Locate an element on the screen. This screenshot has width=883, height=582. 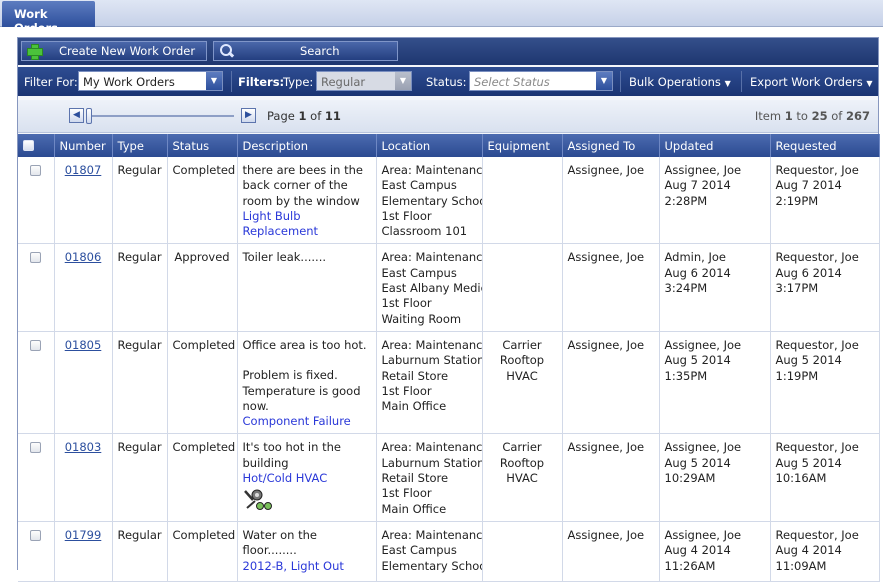
to-text: to is located at coordinates (802, 116).